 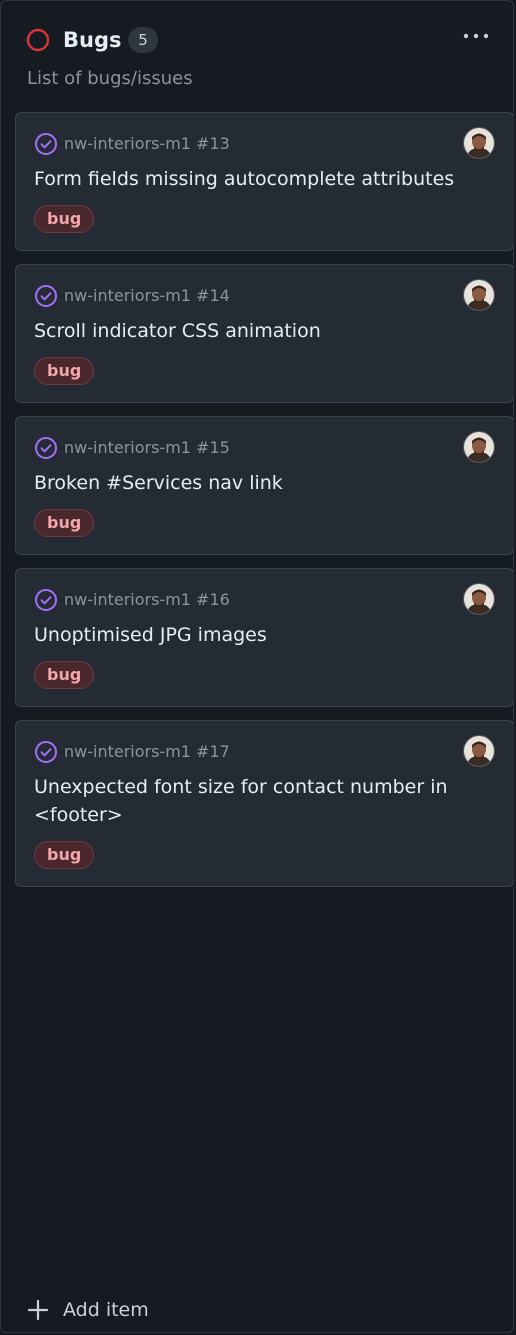 I want to click on repo-issue-ref: nw-interiors-m1 #13, so click(x=147, y=144).